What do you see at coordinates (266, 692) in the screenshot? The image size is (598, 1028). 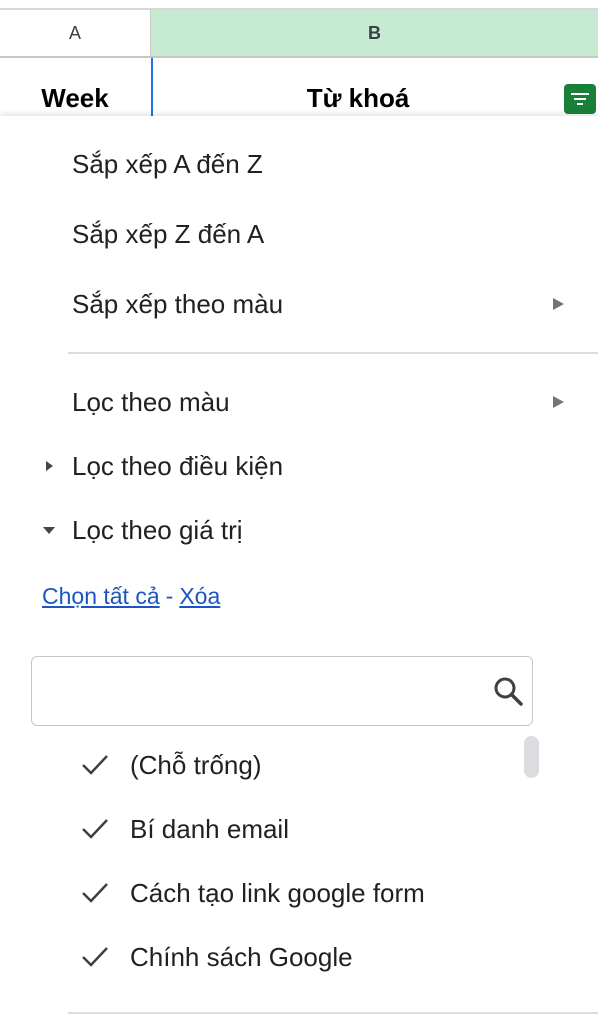 I see `value-search-input` at bounding box center [266, 692].